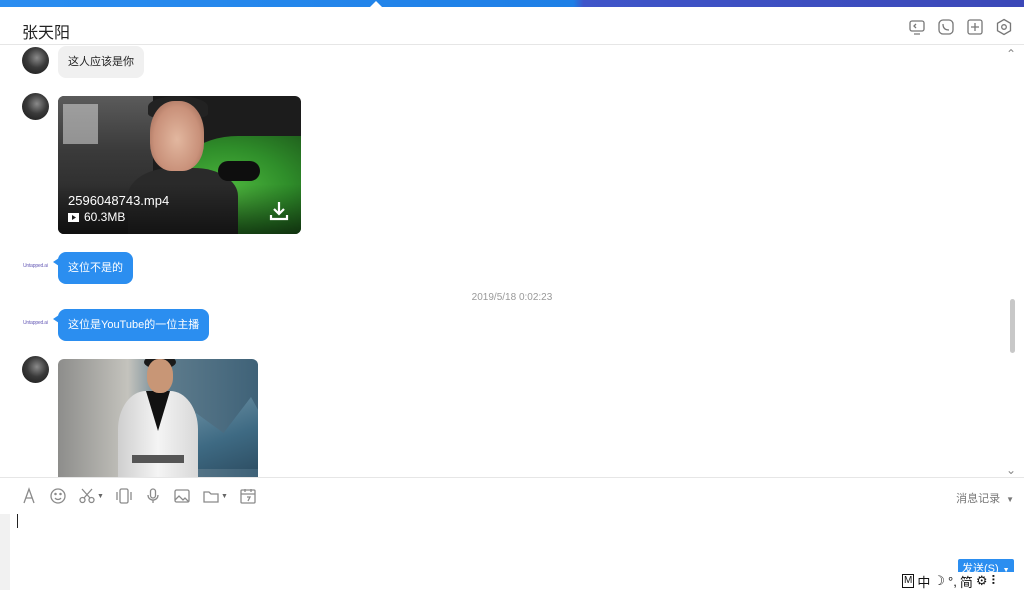  Describe the element at coordinates (46, 33) in the screenshot. I see `chat-title: 张天阳` at that location.